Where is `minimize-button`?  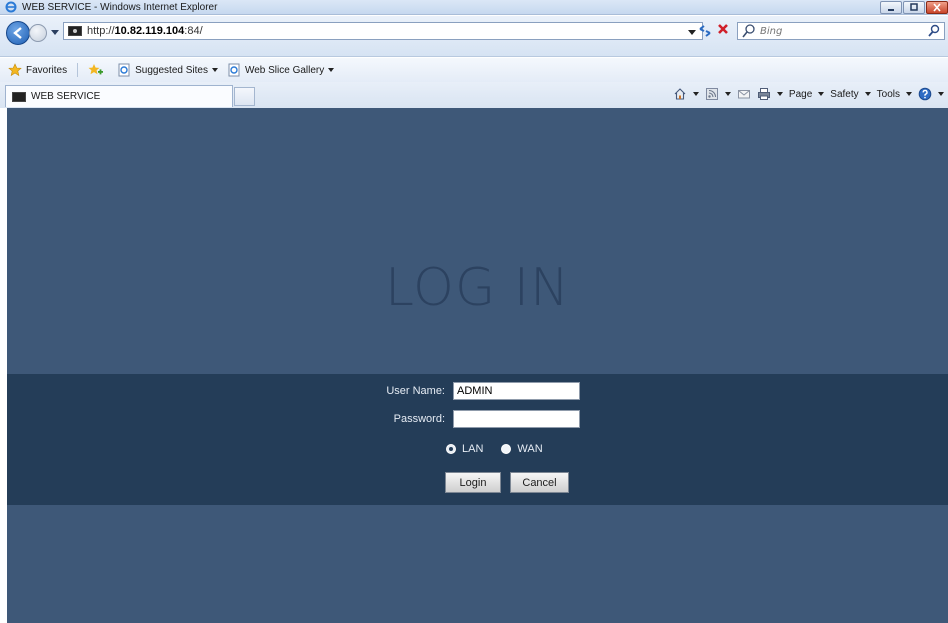
minimize-button is located at coordinates (891, 7).